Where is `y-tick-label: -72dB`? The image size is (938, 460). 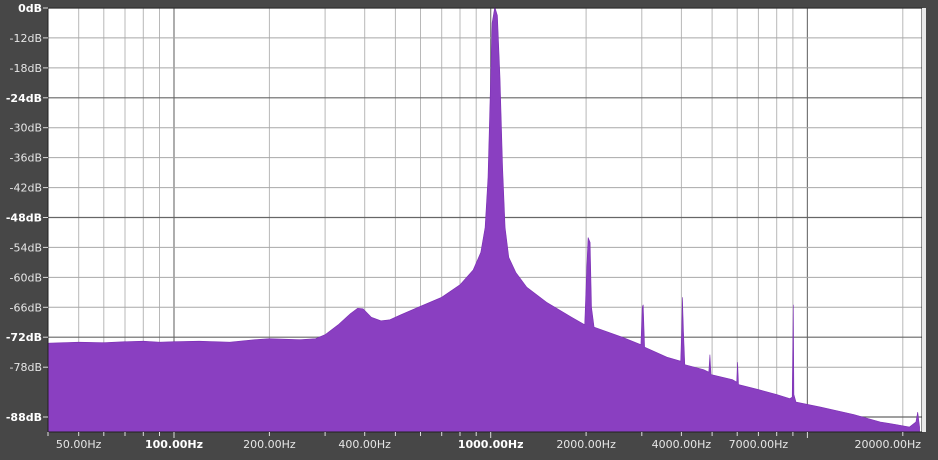
y-tick-label: -72dB is located at coordinates (24, 337).